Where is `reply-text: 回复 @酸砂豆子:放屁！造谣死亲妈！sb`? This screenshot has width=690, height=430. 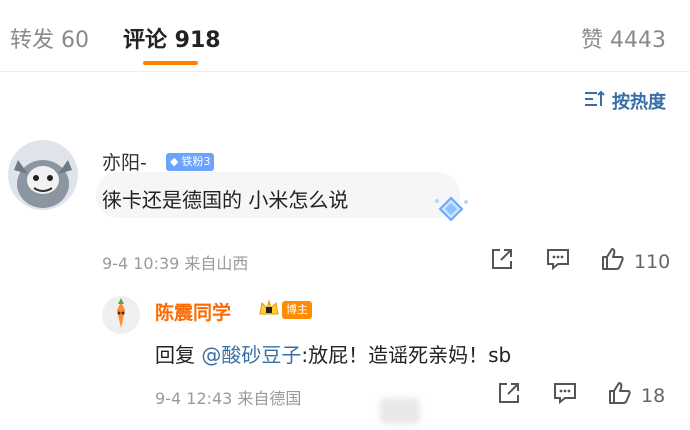 reply-text: 回复 @酸砂豆子:放屁！造谣死亲妈！sb is located at coordinates (333, 355).